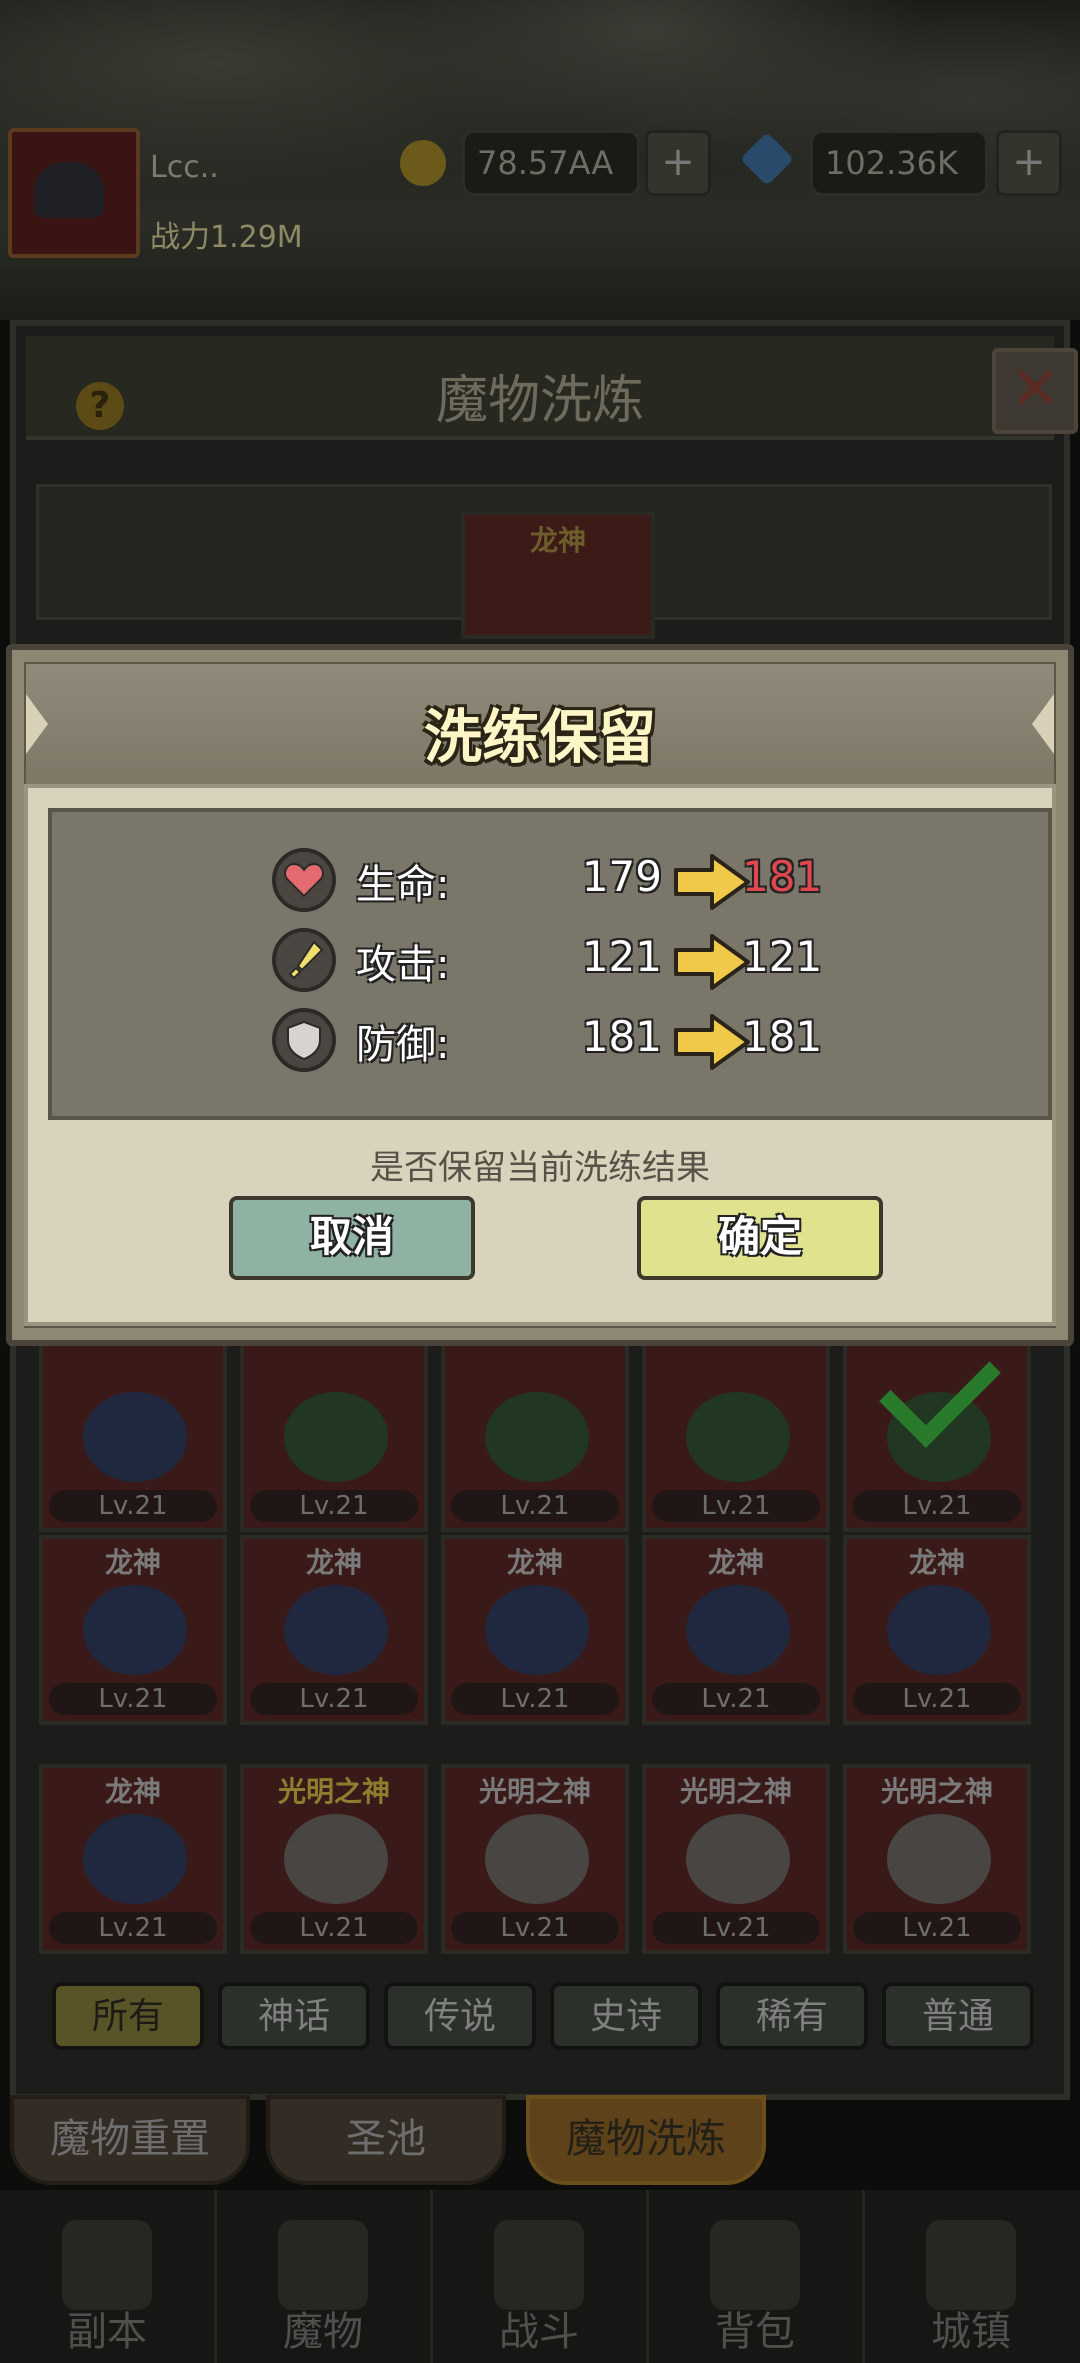 The image size is (1080, 2363). I want to click on stat-row-hp: 生命: 179 181, so click(550, 882).